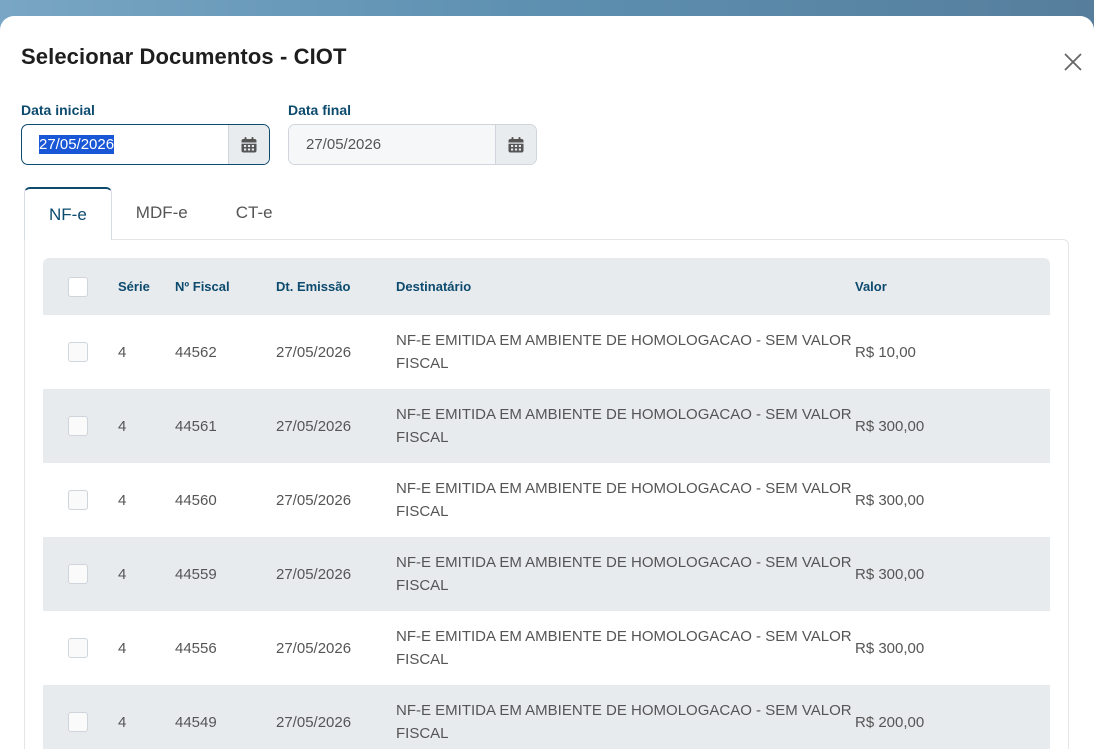  Describe the element at coordinates (885, 352) in the screenshot. I see `cell-valor: R$ 10,00` at that location.